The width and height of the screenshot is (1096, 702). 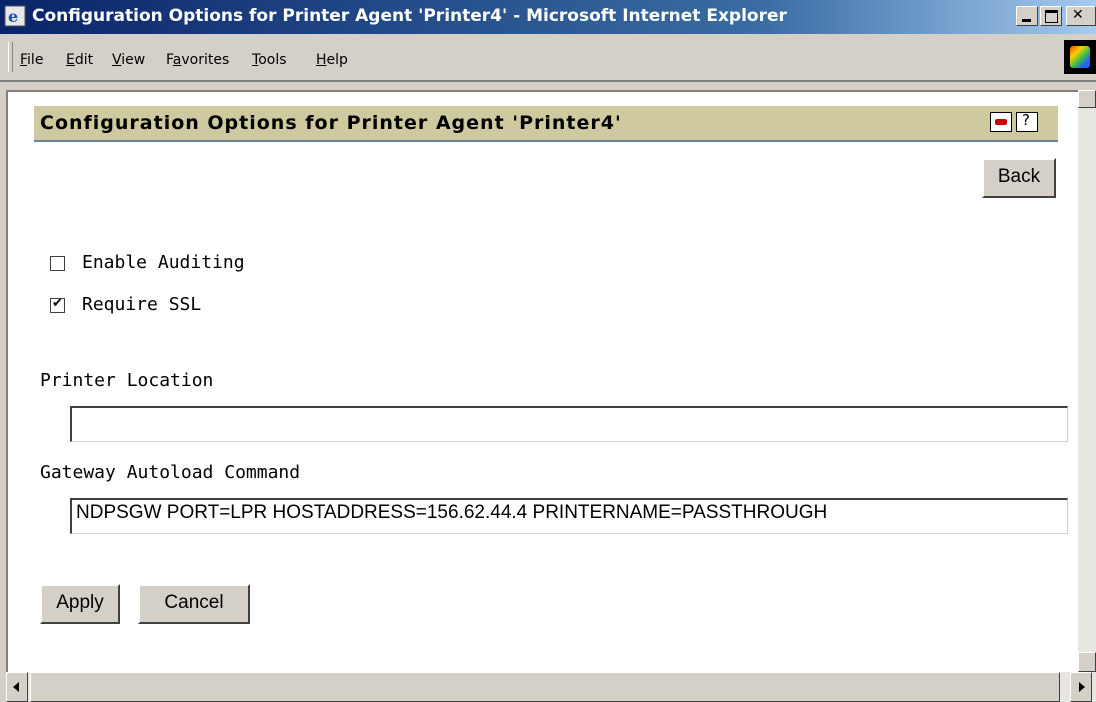 I want to click on menu-favorites: Favorites, so click(x=197, y=60).